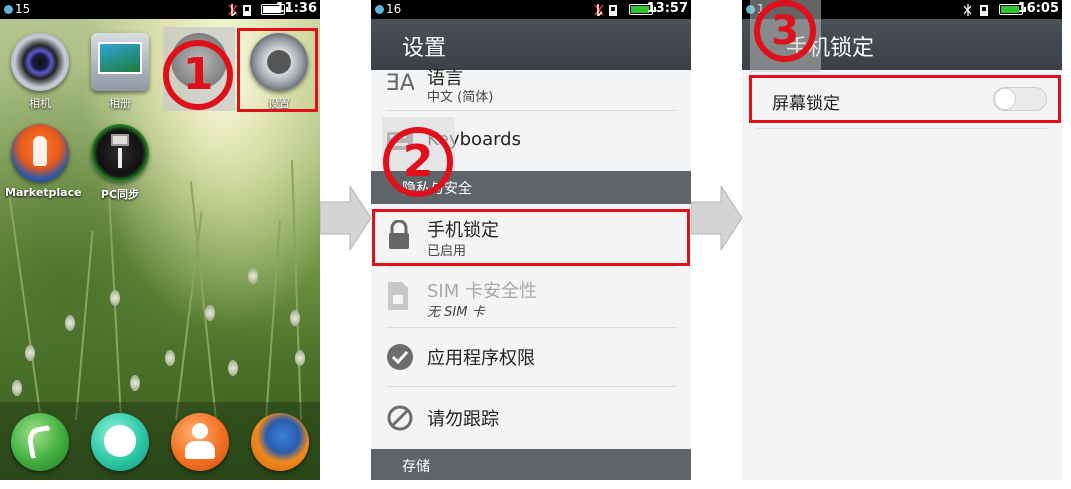  What do you see at coordinates (531, 417) in the screenshot?
I see `settings-item-do-not-track: 请勿跟踪` at bounding box center [531, 417].